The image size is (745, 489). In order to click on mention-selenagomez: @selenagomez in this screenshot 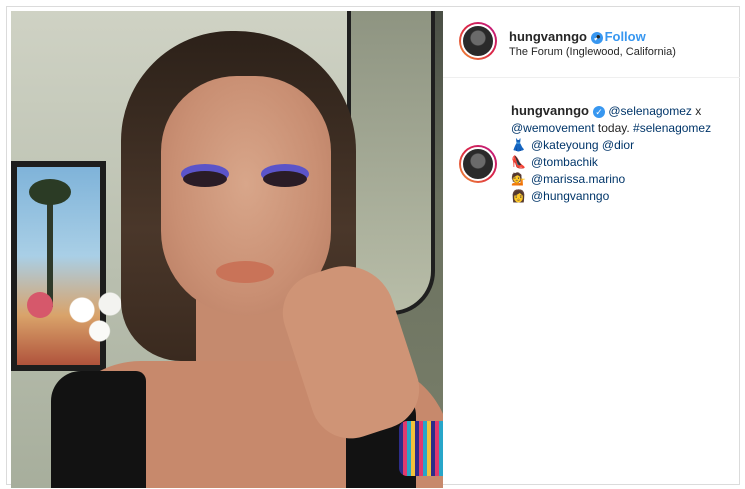, I will do `click(650, 111)`.